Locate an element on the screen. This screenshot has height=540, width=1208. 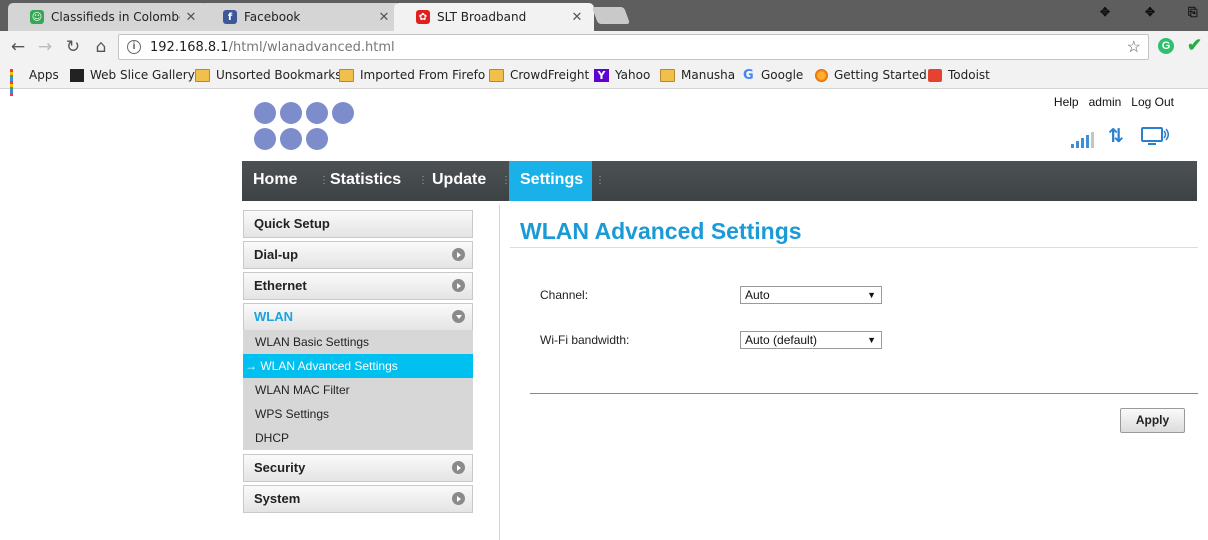
submenu-wlan-basic: WLAN Basic Settings is located at coordinates (358, 342).